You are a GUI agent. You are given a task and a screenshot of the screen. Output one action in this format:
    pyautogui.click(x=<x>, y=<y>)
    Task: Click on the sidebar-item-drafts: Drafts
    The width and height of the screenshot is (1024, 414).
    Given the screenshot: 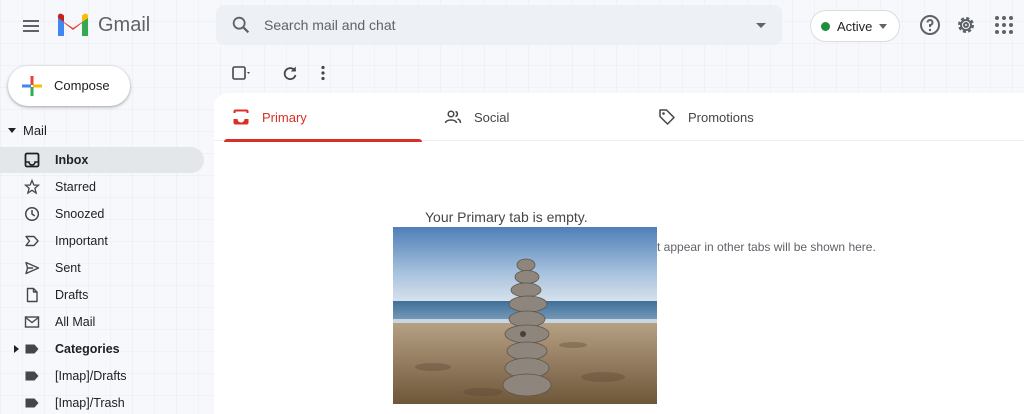 What is the action you would take?
    pyautogui.click(x=102, y=295)
    